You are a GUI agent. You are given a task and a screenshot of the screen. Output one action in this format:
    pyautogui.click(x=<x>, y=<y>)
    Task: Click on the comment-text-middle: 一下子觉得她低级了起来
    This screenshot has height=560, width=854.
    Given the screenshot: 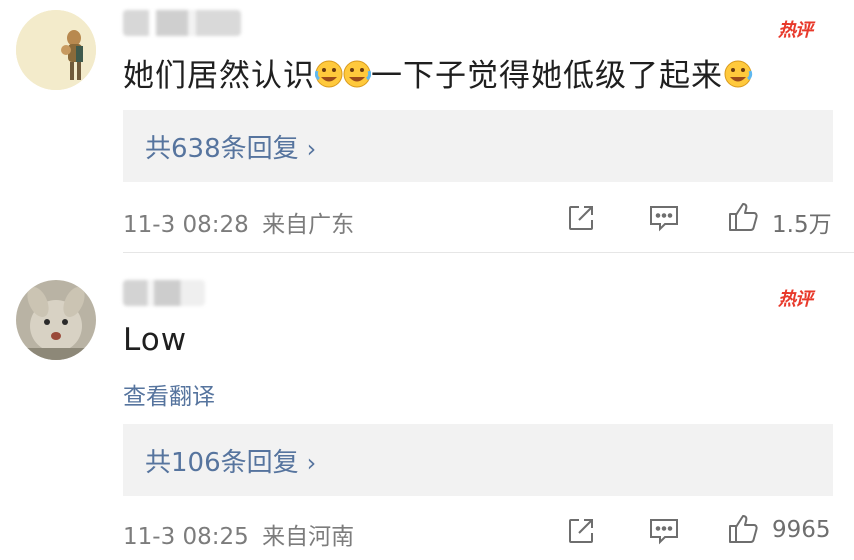 What is the action you would take?
    pyautogui.click(x=547, y=76)
    